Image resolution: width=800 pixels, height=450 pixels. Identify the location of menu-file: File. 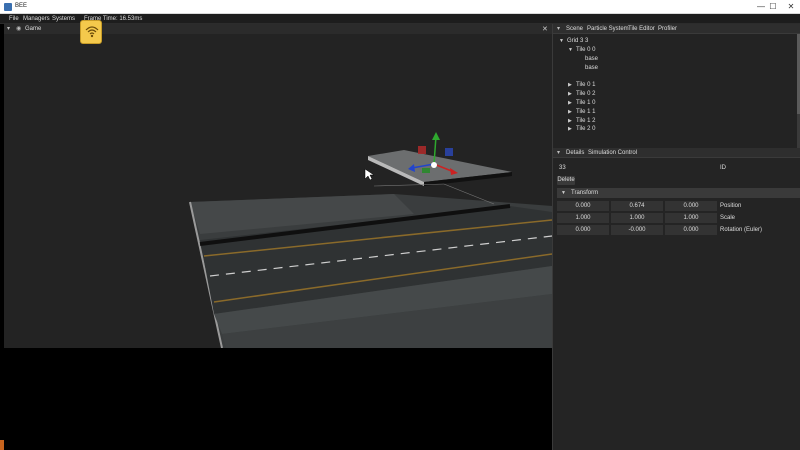
(14, 19).